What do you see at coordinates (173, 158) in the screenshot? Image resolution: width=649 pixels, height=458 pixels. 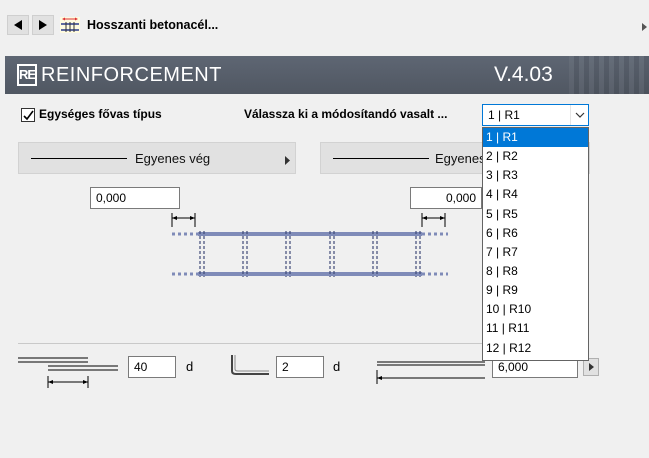 I see `left-end-type-label: Egyenes vég` at bounding box center [173, 158].